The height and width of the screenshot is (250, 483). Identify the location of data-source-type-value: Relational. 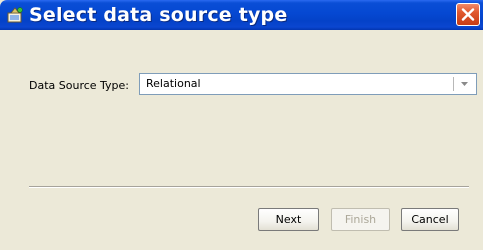
(173, 83).